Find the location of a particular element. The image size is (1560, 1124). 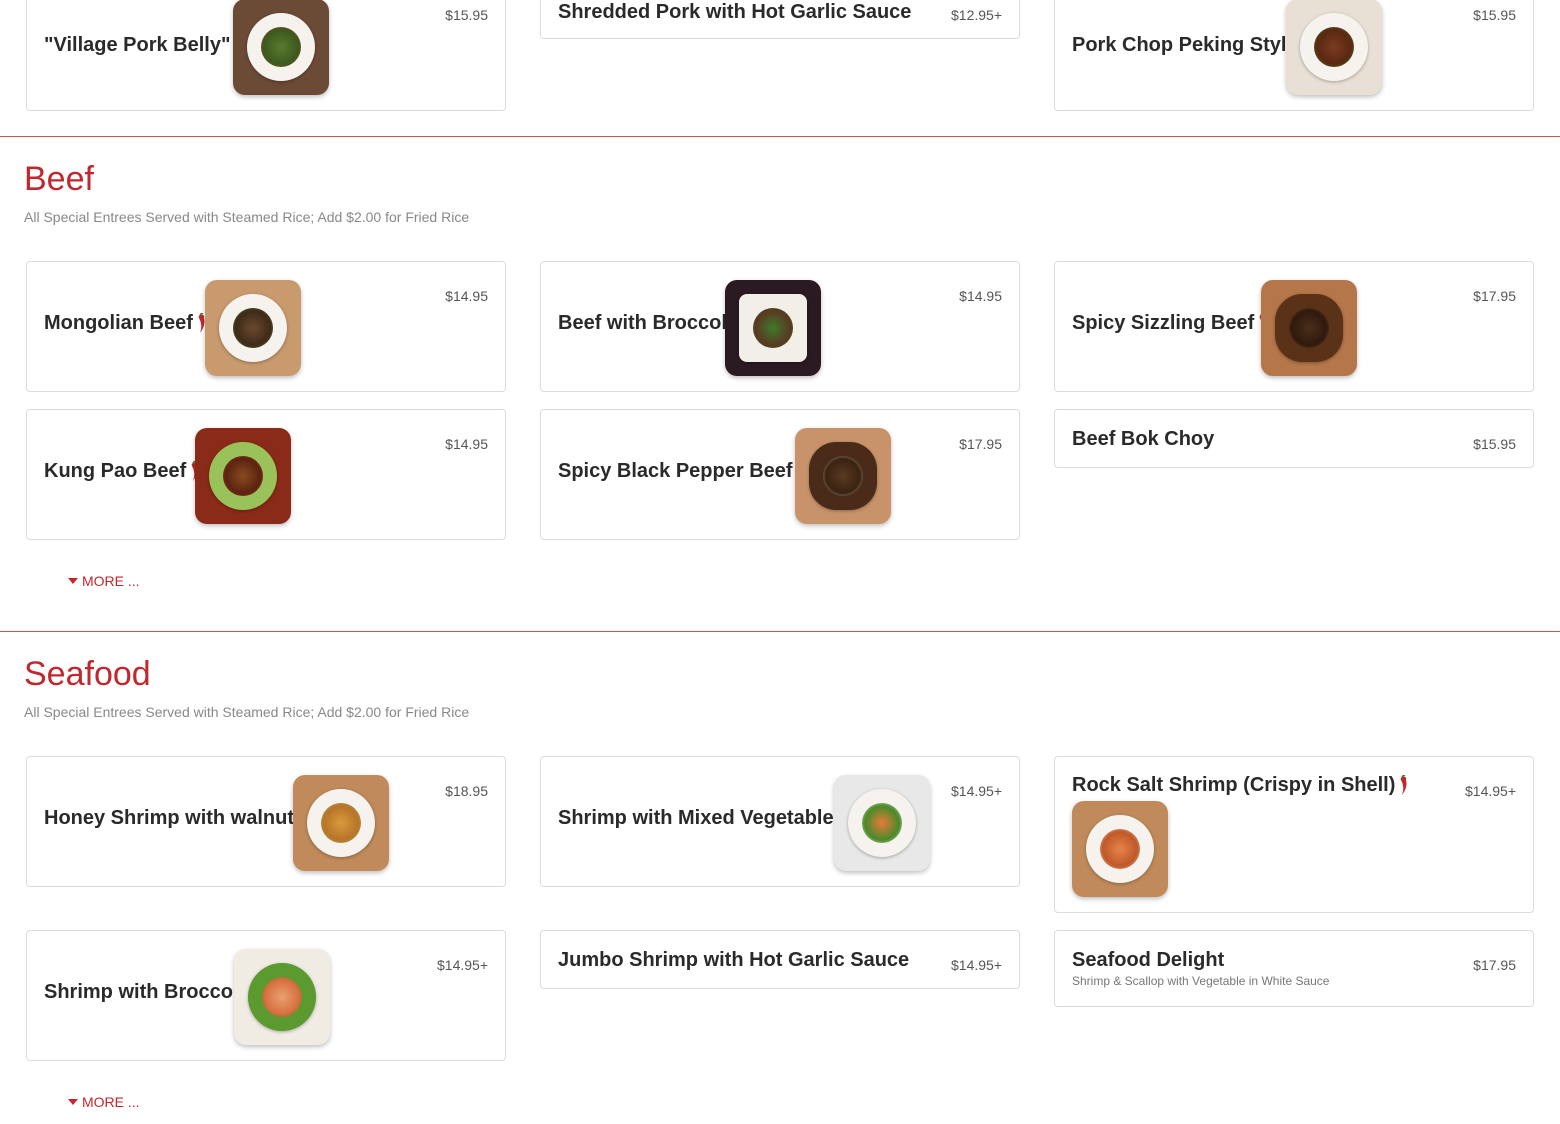

chili-pepper-icon is located at coordinates (1404, 784).